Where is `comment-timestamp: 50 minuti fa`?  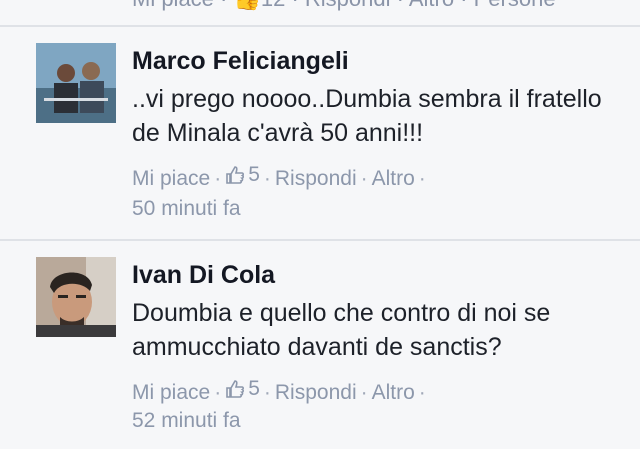 comment-timestamp: 50 minuti fa is located at coordinates (186, 208).